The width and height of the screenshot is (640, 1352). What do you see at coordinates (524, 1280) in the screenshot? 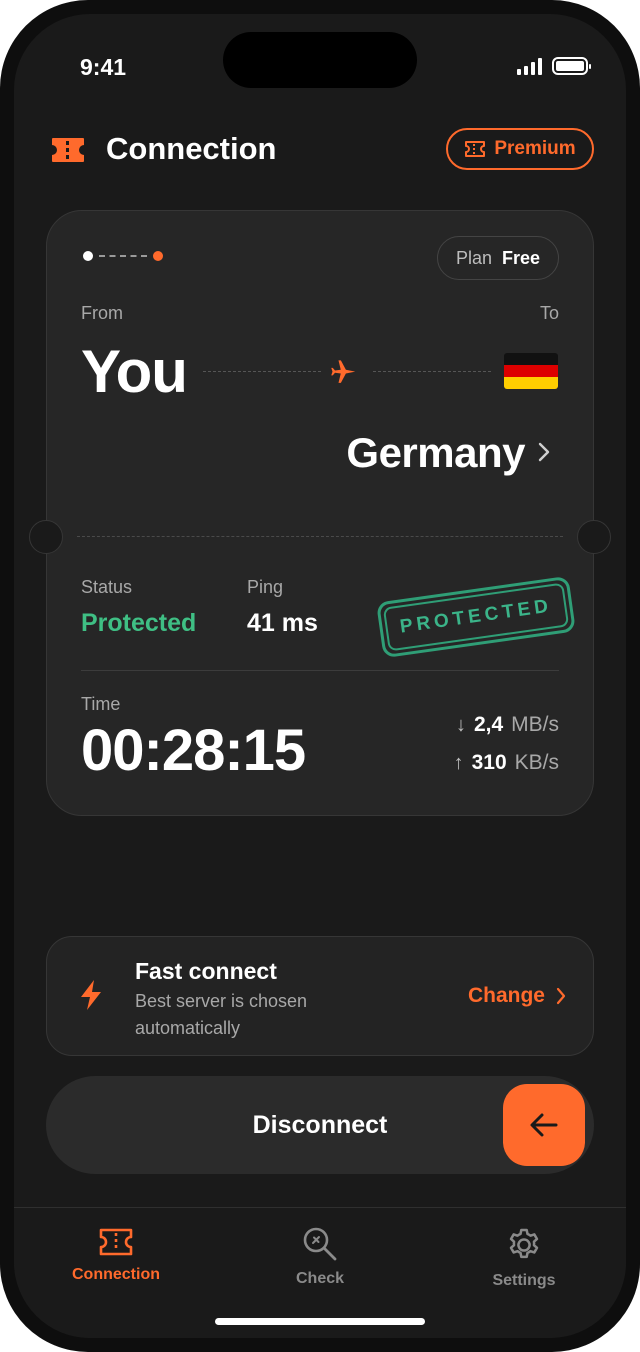
I see `tab-label: Settings` at bounding box center [524, 1280].